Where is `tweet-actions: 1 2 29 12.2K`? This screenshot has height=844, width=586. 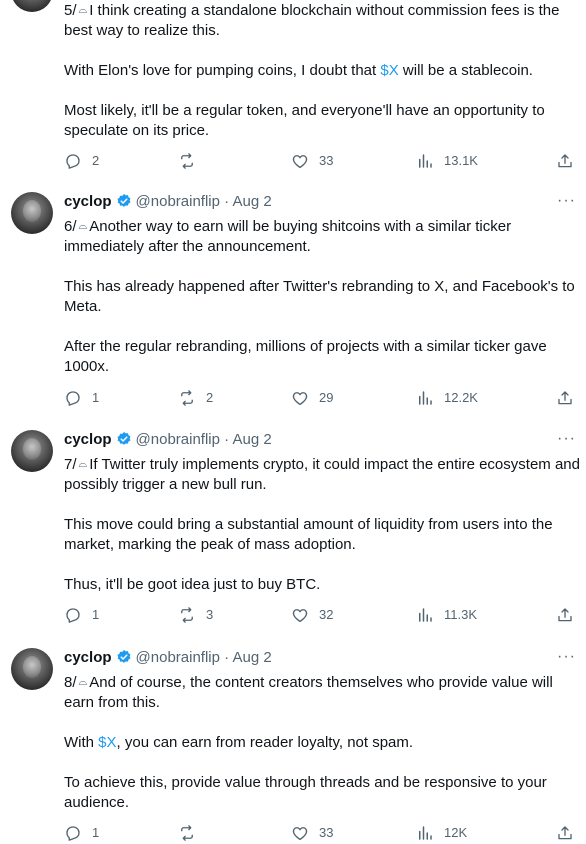 tweet-actions: 1 2 29 12.2K is located at coordinates (320, 398).